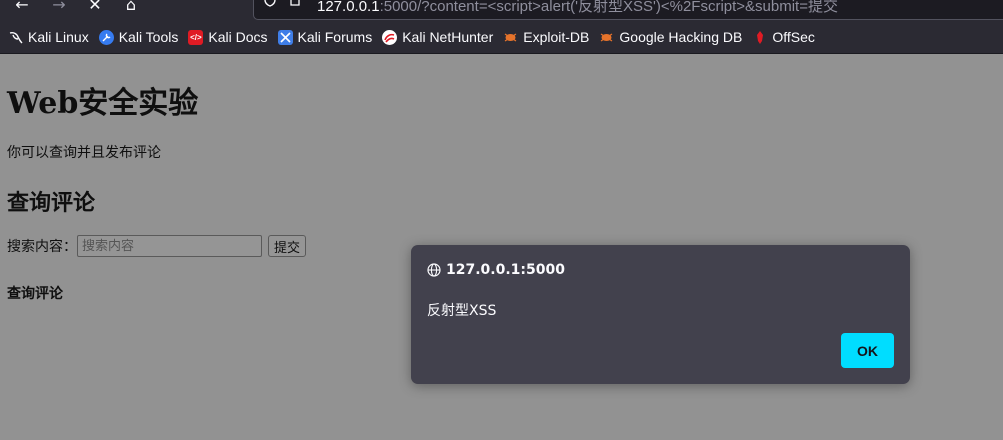 The height and width of the screenshot is (440, 1003). What do you see at coordinates (84, 153) in the screenshot?
I see `page-description: 你可以查询并且发布评论` at bounding box center [84, 153].